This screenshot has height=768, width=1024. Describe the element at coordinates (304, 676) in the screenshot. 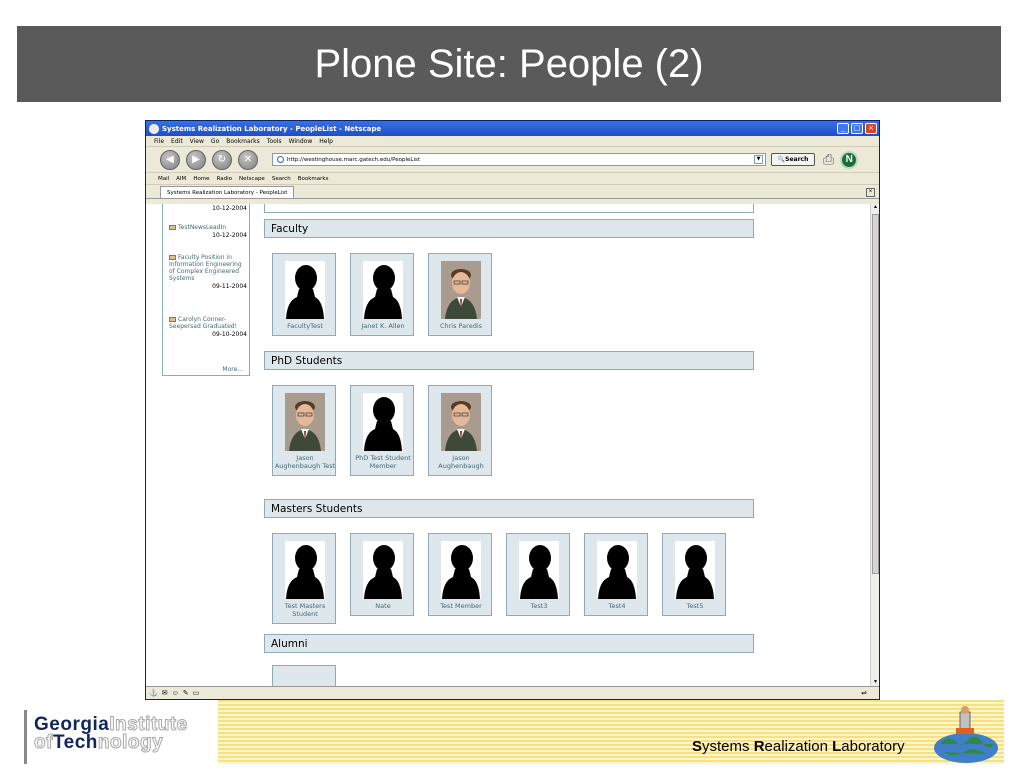

I see `person-card` at that location.